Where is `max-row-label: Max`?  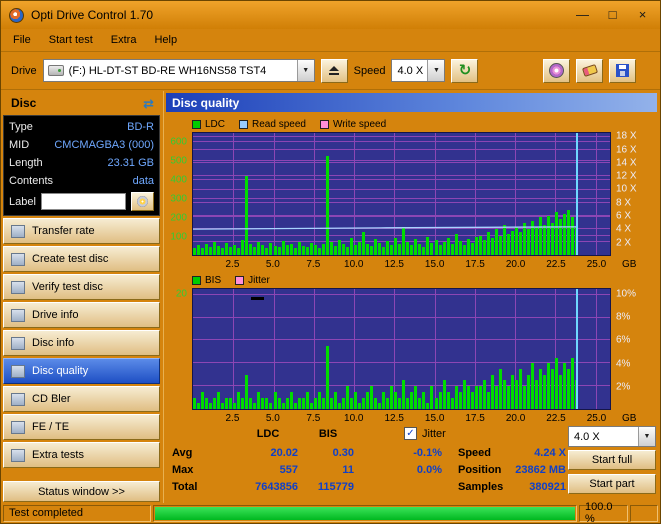
max-row-label: Max is located at coordinates (183, 470).